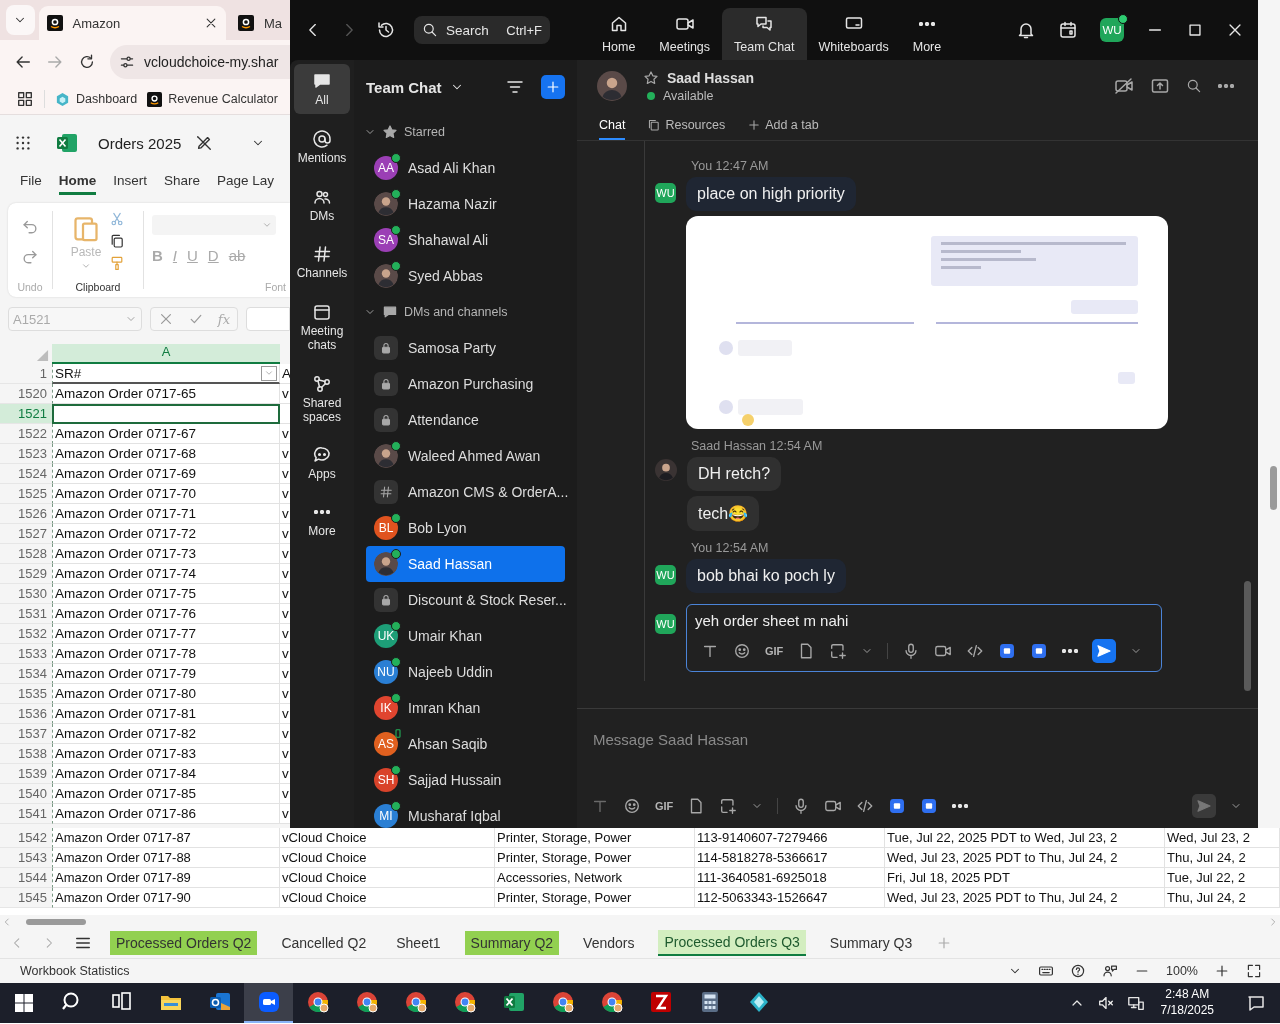 This screenshot has height=1024, width=1280. Describe the element at coordinates (418, 943) in the screenshot. I see `sheet-tab: Sheet1` at that location.